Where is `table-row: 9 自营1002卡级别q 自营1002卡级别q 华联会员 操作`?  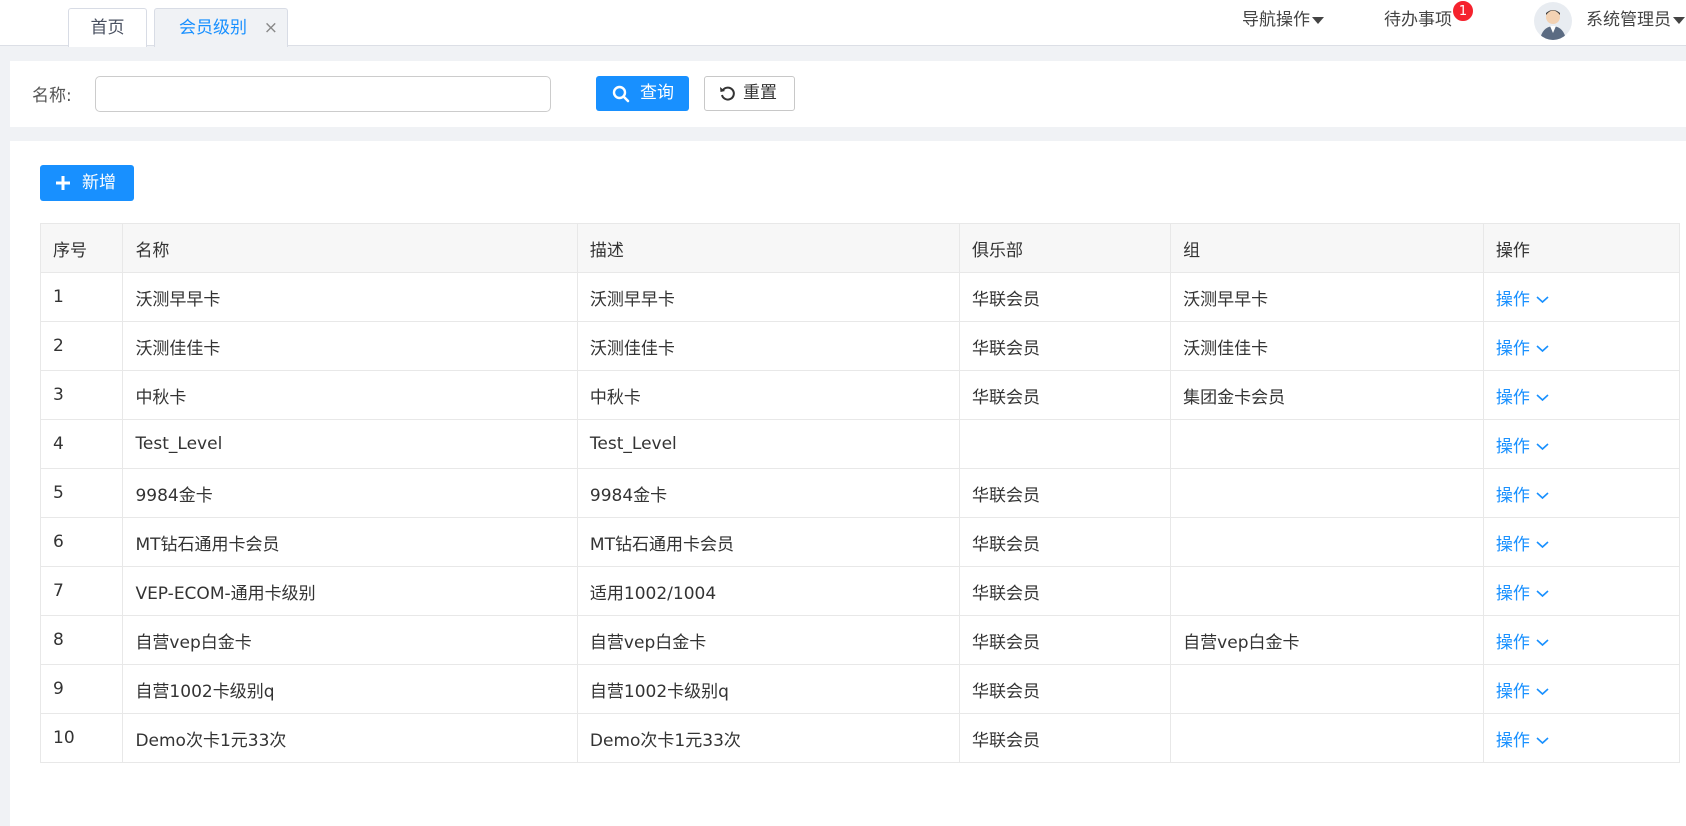
table-row: 9 自营1002卡级别q 自营1002卡级别q 华联会员 操作 is located at coordinates (860, 689).